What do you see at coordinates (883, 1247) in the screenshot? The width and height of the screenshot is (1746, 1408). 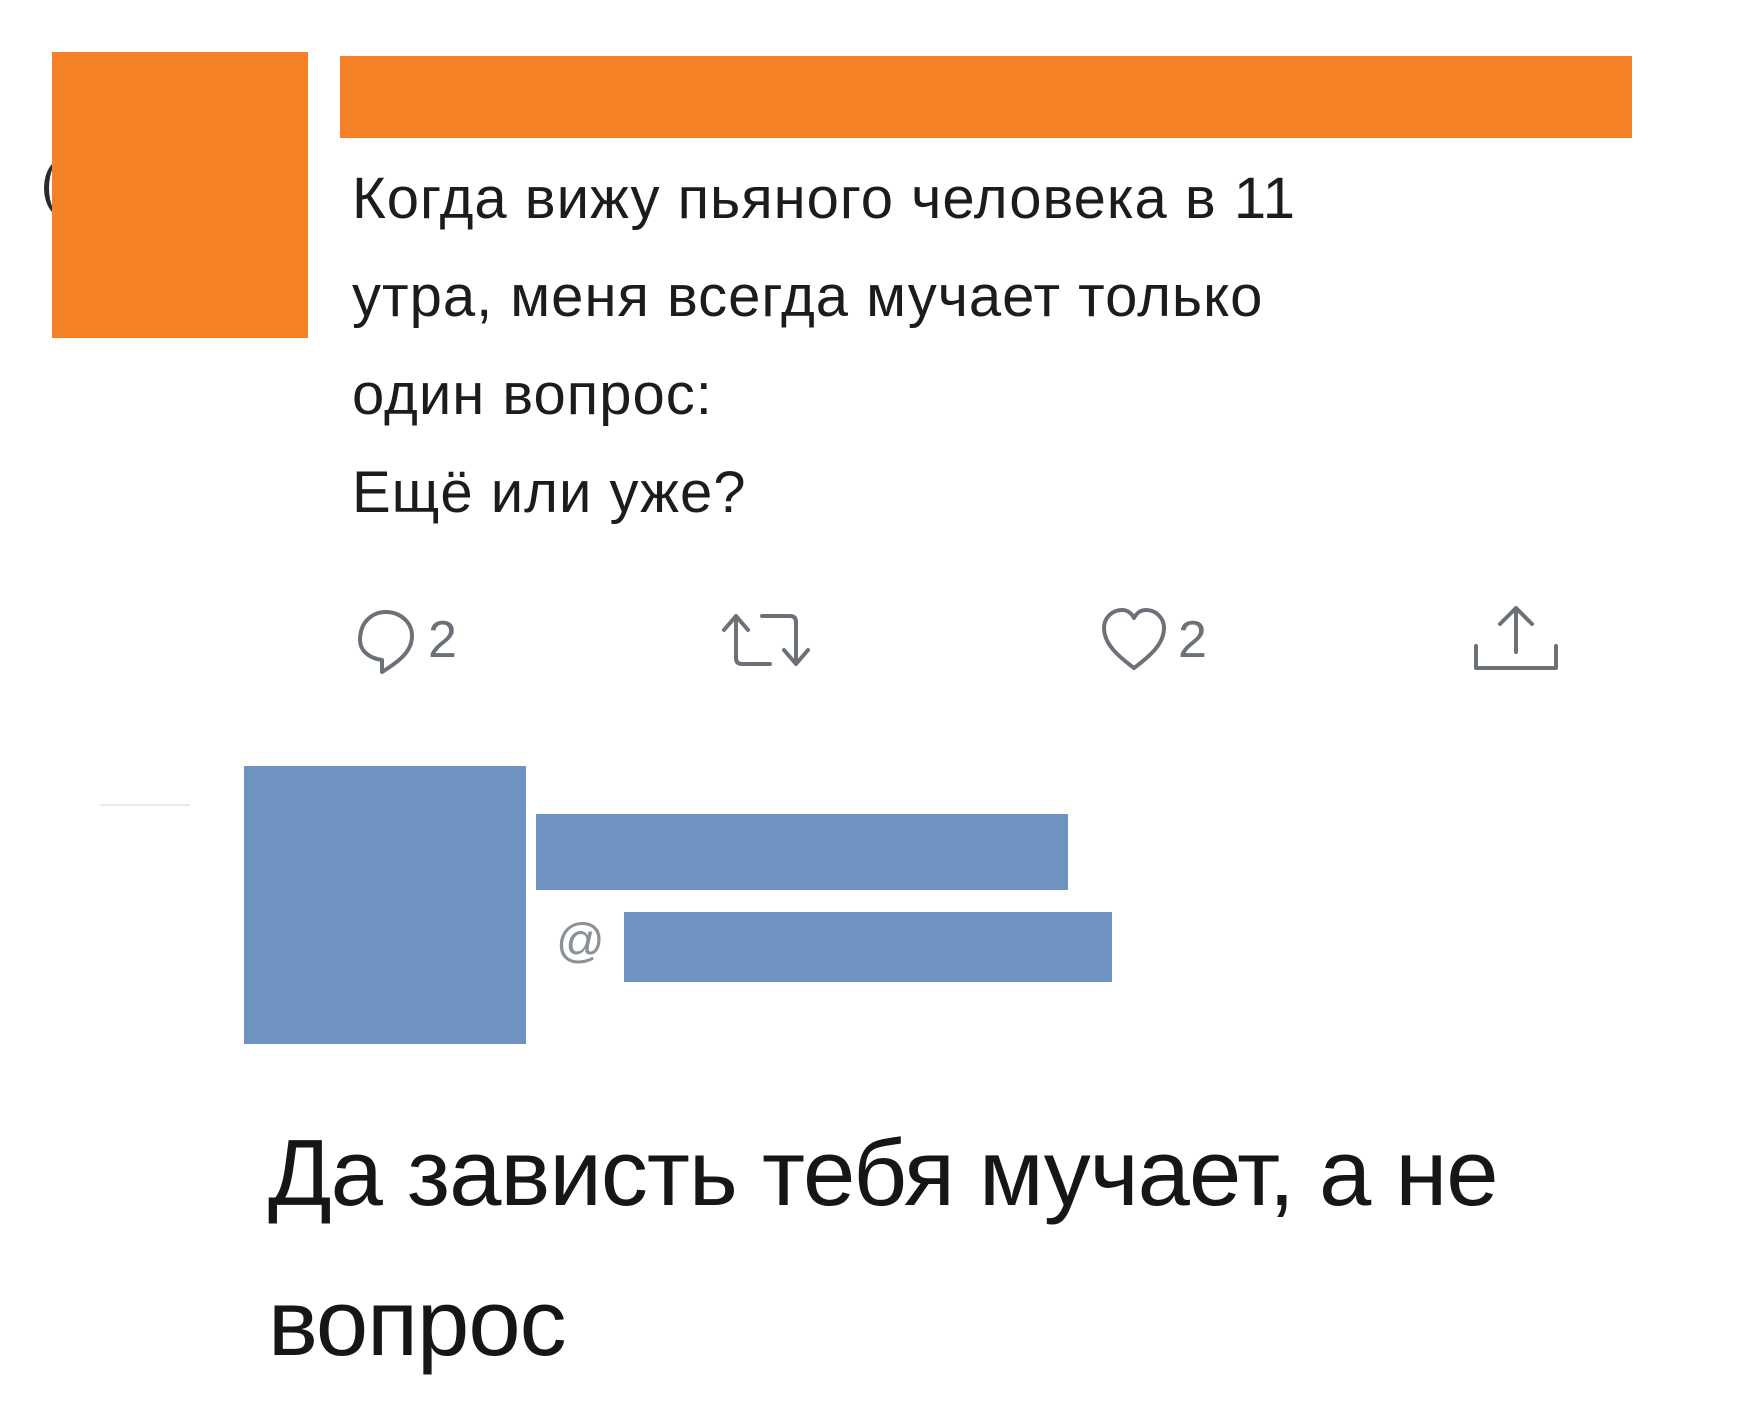 I see `reply-text: Да зависть тебя мучает, а не вопрос` at bounding box center [883, 1247].